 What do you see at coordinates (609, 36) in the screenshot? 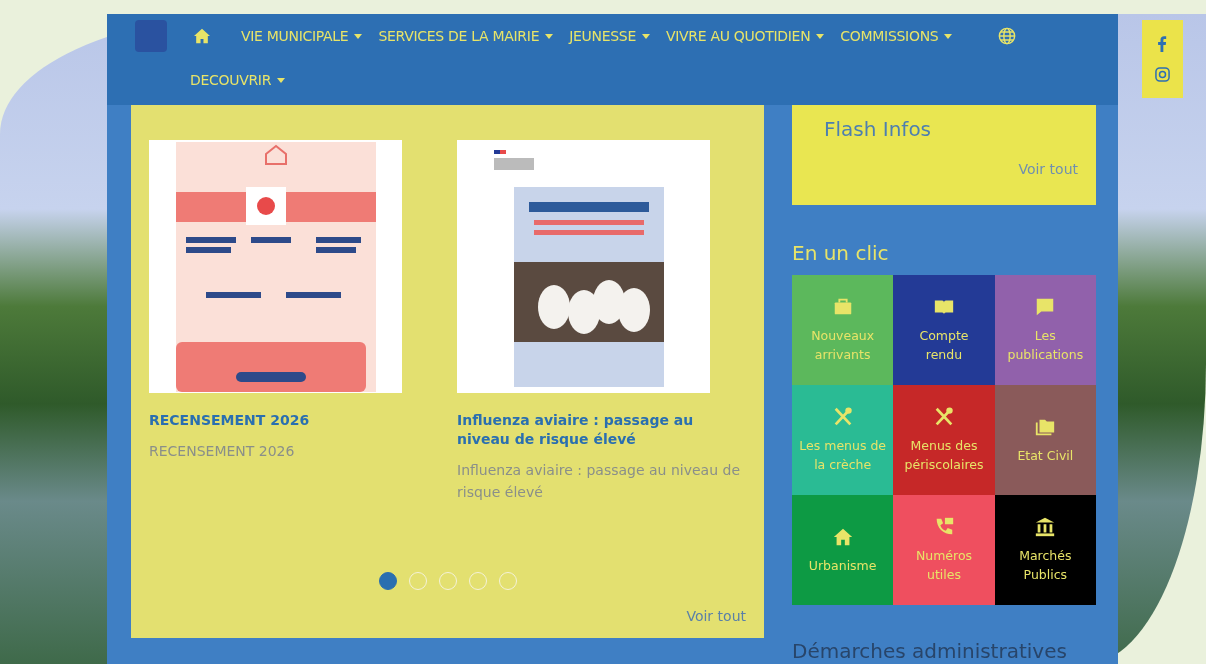
I see `nav-menu-item: JEUNESSE` at bounding box center [609, 36].